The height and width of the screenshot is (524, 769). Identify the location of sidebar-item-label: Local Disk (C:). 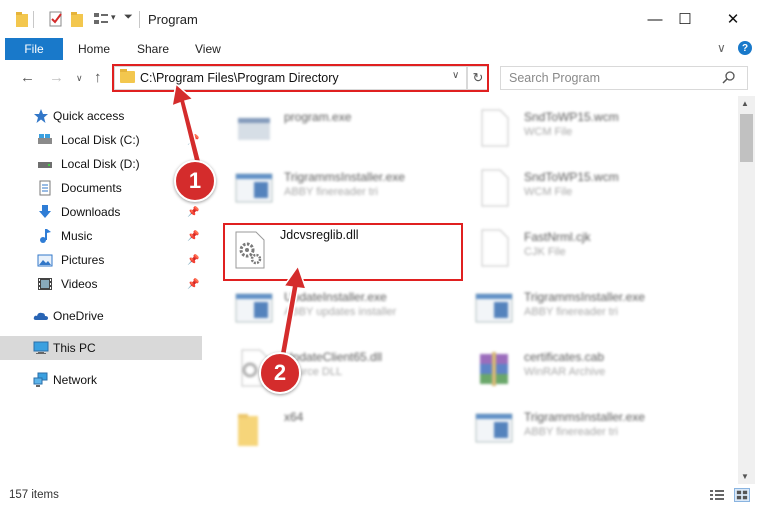
(100, 140).